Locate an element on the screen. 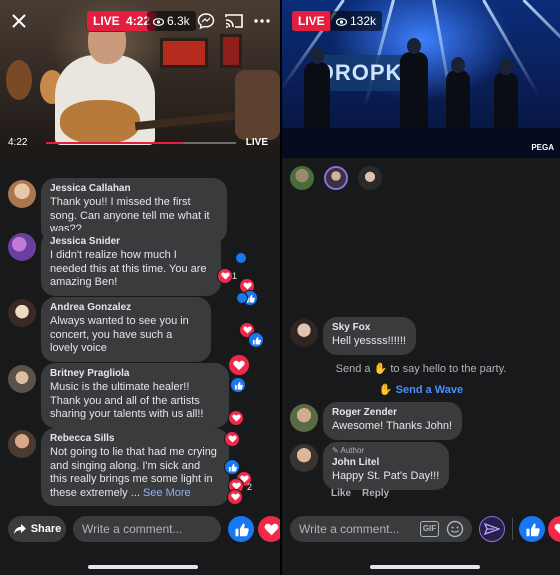 This screenshot has height=575, width=560. comment-author: Jessica Callahan is located at coordinates (133, 188).